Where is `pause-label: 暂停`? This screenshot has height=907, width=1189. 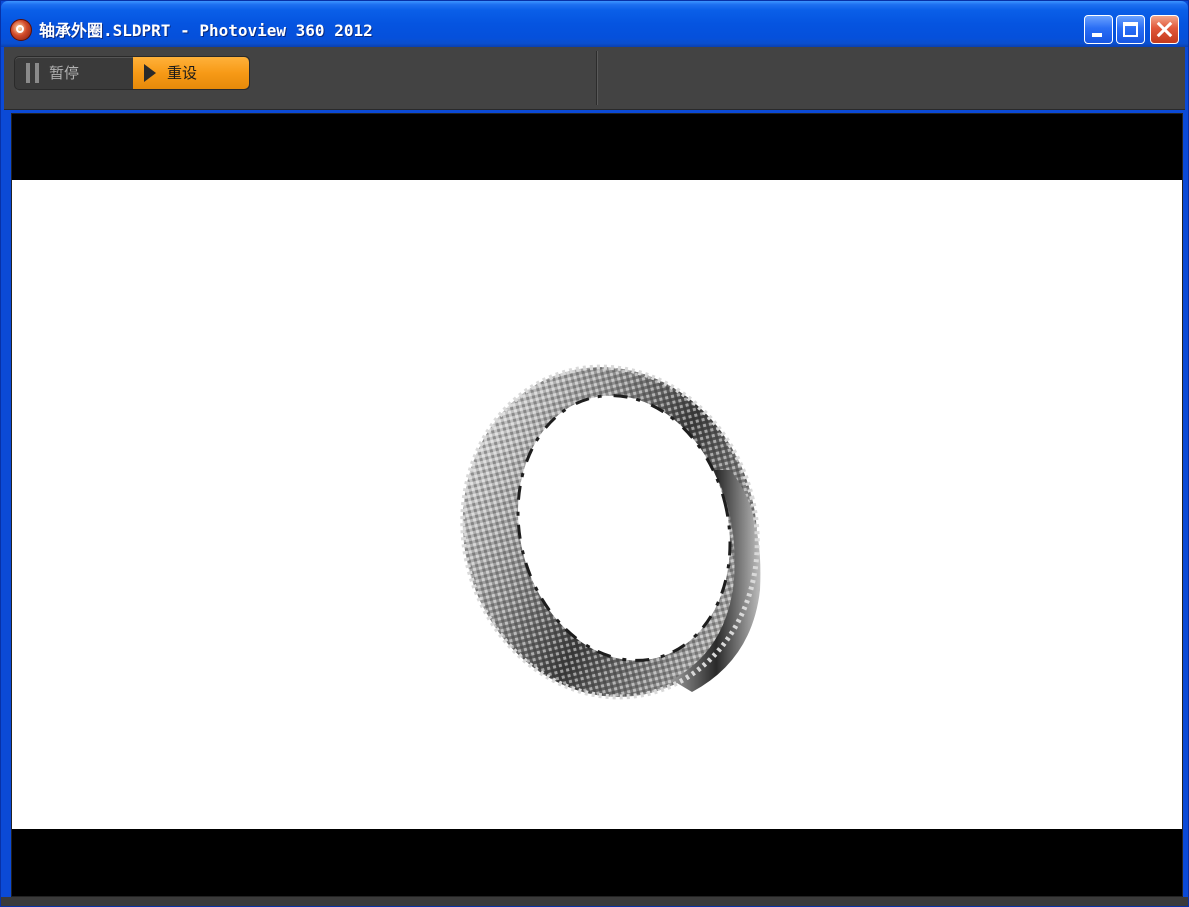 pause-label: 暂停 is located at coordinates (64, 73).